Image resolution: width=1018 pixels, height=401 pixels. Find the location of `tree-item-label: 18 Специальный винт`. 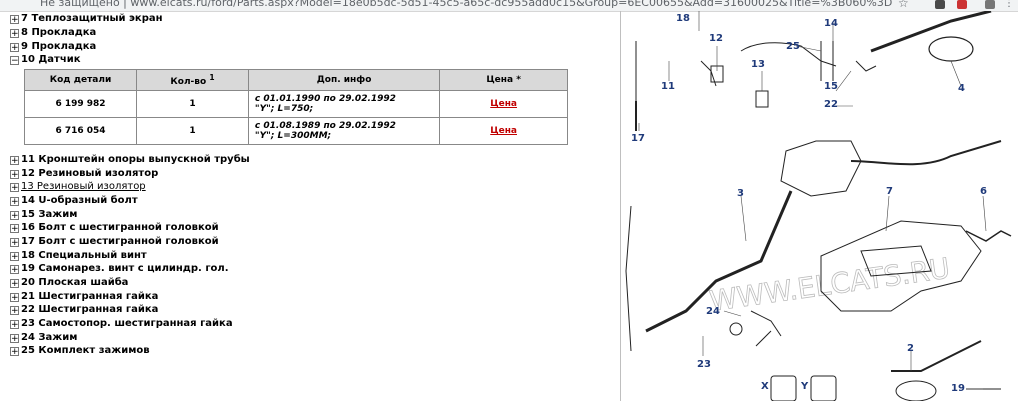

tree-item-label: 18 Специальный винт is located at coordinates (84, 255).